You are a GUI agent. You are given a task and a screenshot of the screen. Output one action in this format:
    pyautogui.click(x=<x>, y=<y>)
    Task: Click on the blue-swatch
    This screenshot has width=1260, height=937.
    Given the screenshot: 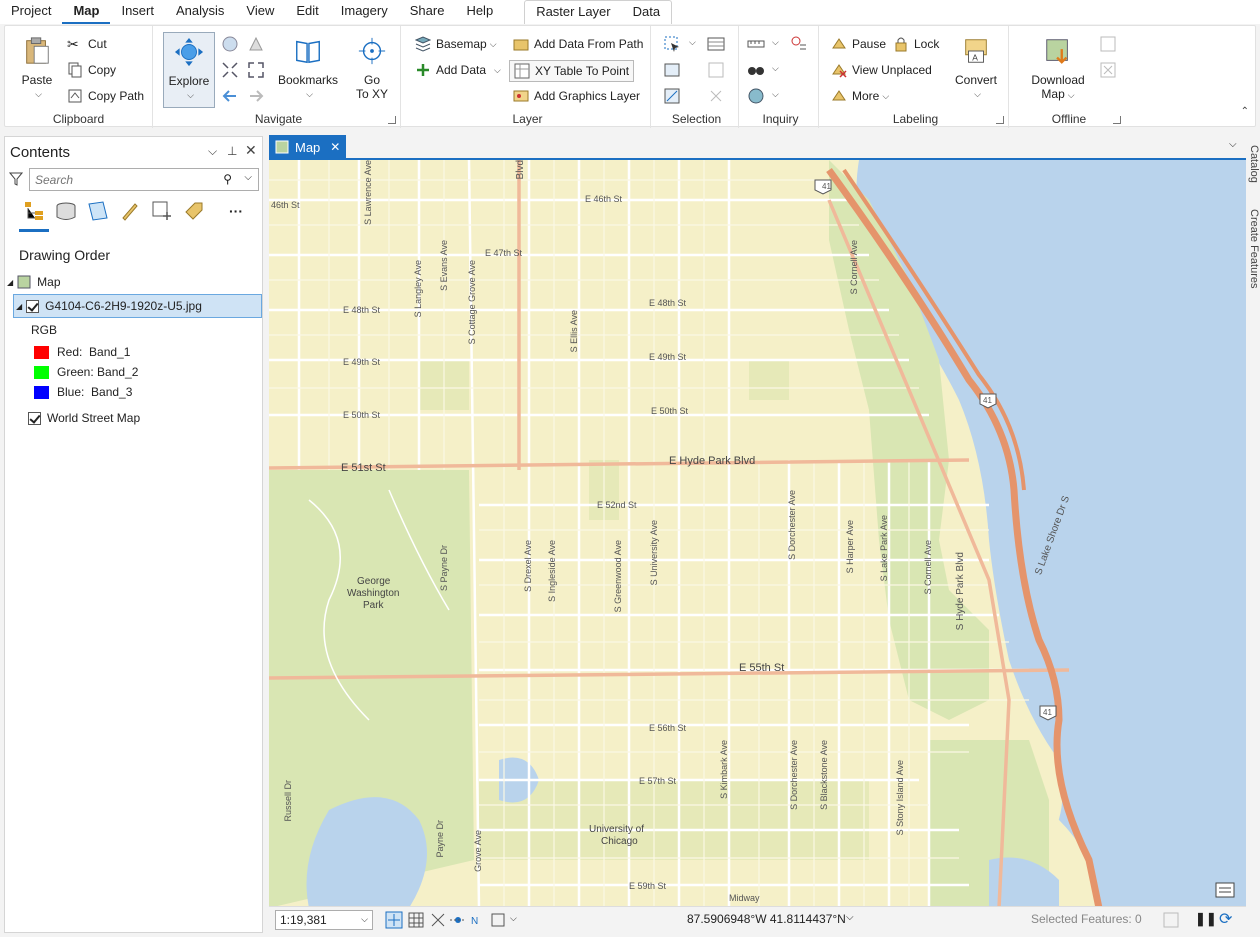 What is the action you would take?
    pyautogui.click(x=41, y=392)
    